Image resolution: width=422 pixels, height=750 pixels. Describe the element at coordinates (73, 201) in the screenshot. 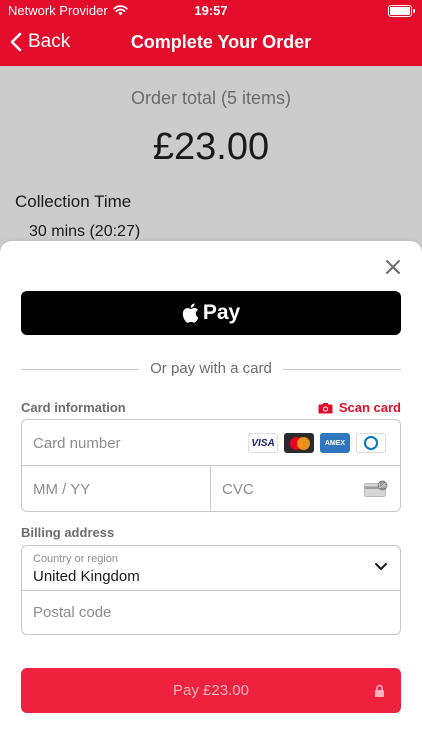

I see `collection-time-label: Collection Time` at that location.